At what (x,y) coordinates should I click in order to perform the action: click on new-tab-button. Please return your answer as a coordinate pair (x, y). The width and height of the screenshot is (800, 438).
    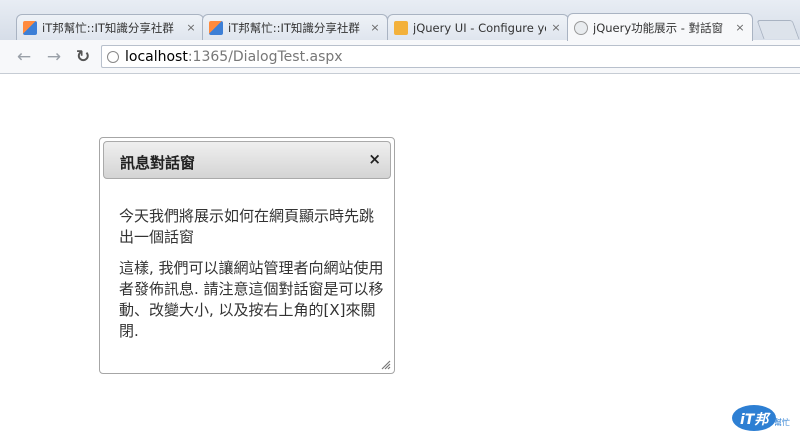
    Looking at the image, I should click on (778, 29).